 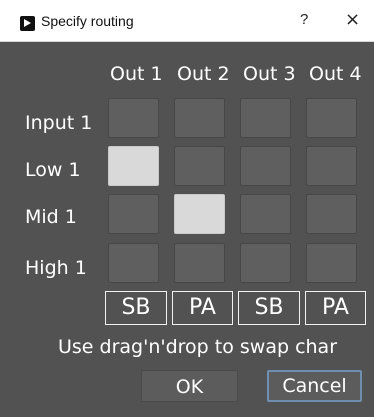 I want to click on column-header-out-1: Out 1, so click(x=136, y=74).